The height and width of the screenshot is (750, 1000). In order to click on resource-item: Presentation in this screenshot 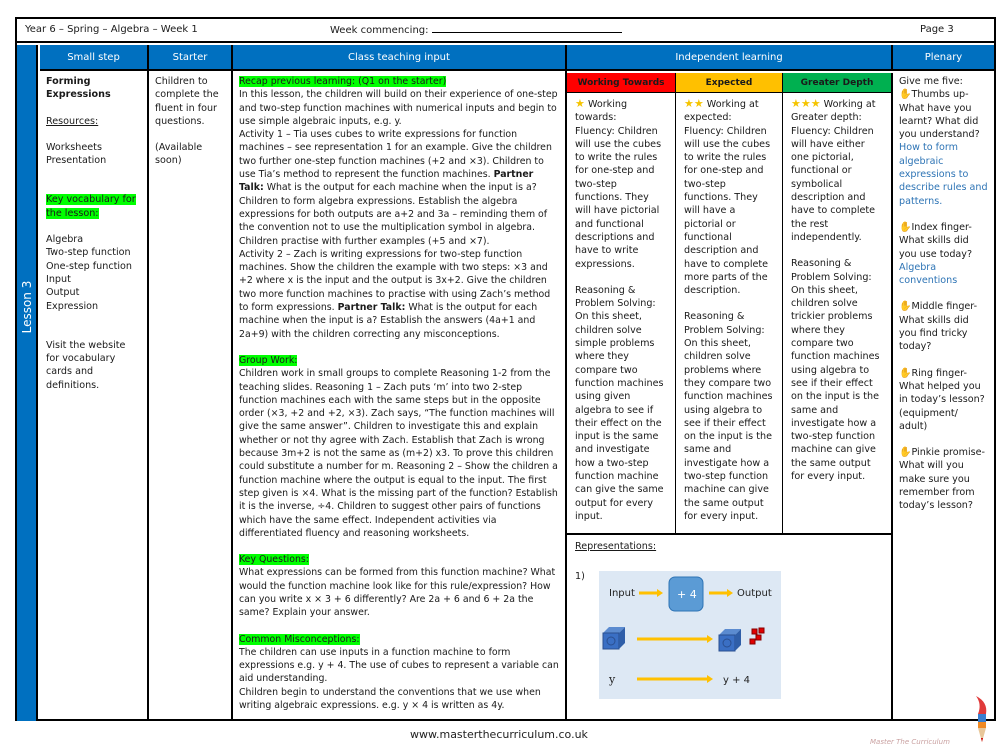, I will do `click(76, 161)`.